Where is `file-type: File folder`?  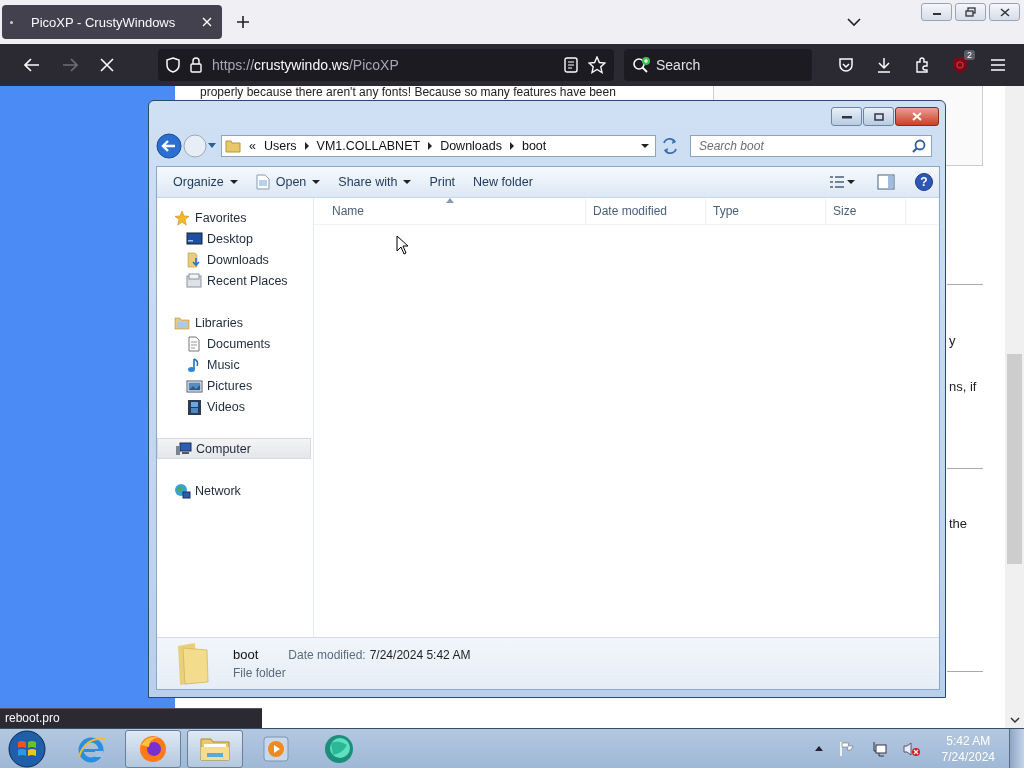
file-type: File folder is located at coordinates (260, 673).